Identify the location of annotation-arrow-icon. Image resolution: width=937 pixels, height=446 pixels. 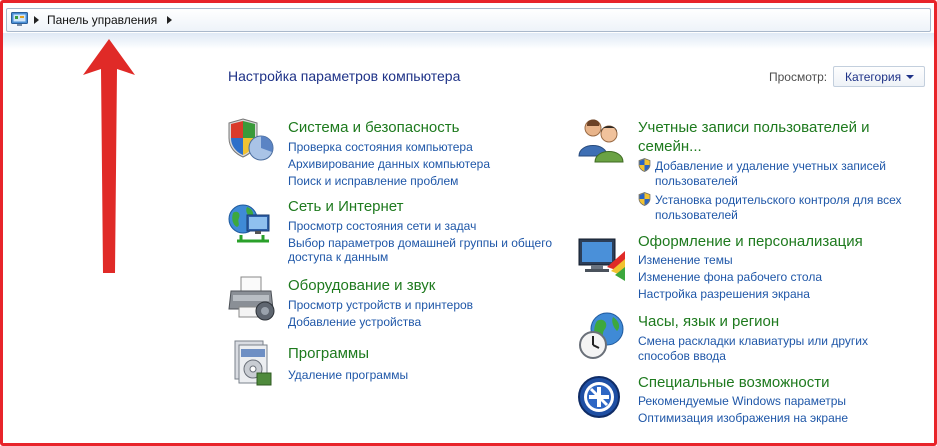
(109, 156).